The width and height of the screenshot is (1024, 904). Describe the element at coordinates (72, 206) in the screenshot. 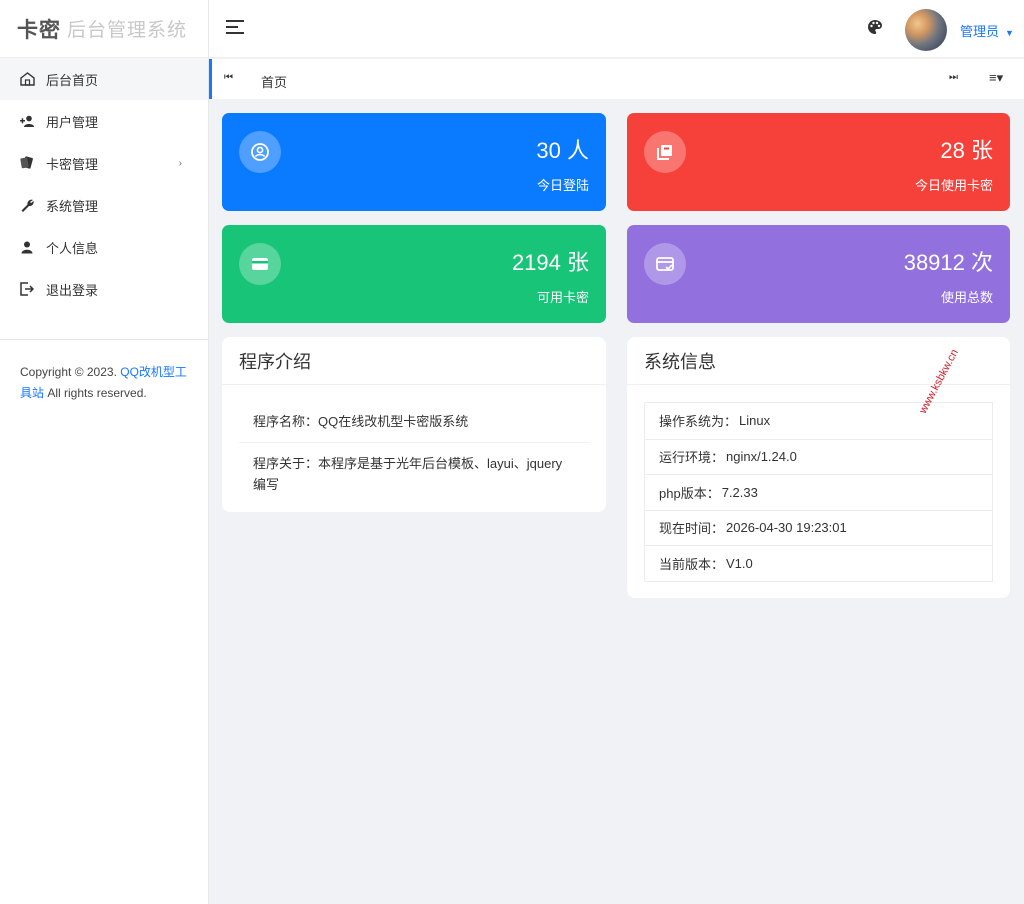

I see `sidebar-item-label: 系统管理` at that location.